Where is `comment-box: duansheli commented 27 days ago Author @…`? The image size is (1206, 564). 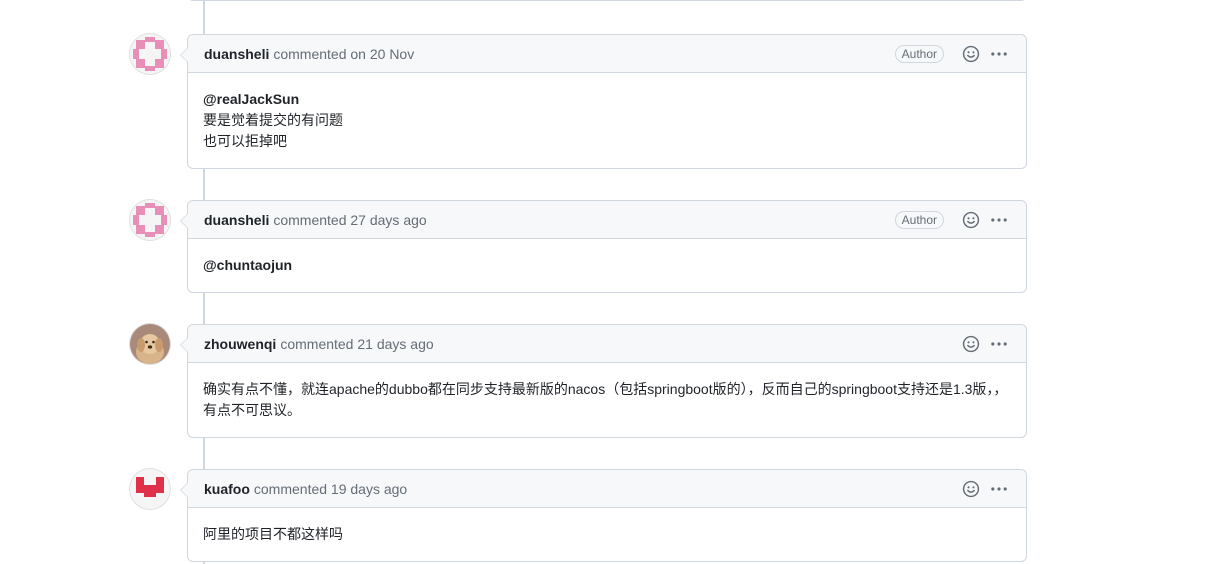 comment-box: duansheli commented 27 days ago Author @… is located at coordinates (603, 246).